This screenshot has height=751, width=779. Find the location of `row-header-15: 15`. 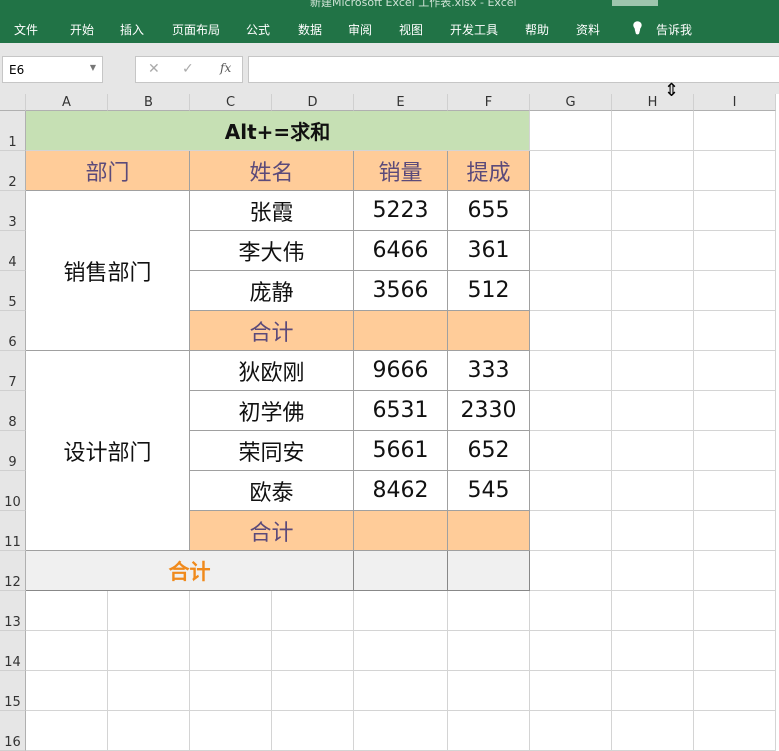

row-header-15: 15 is located at coordinates (13, 691).